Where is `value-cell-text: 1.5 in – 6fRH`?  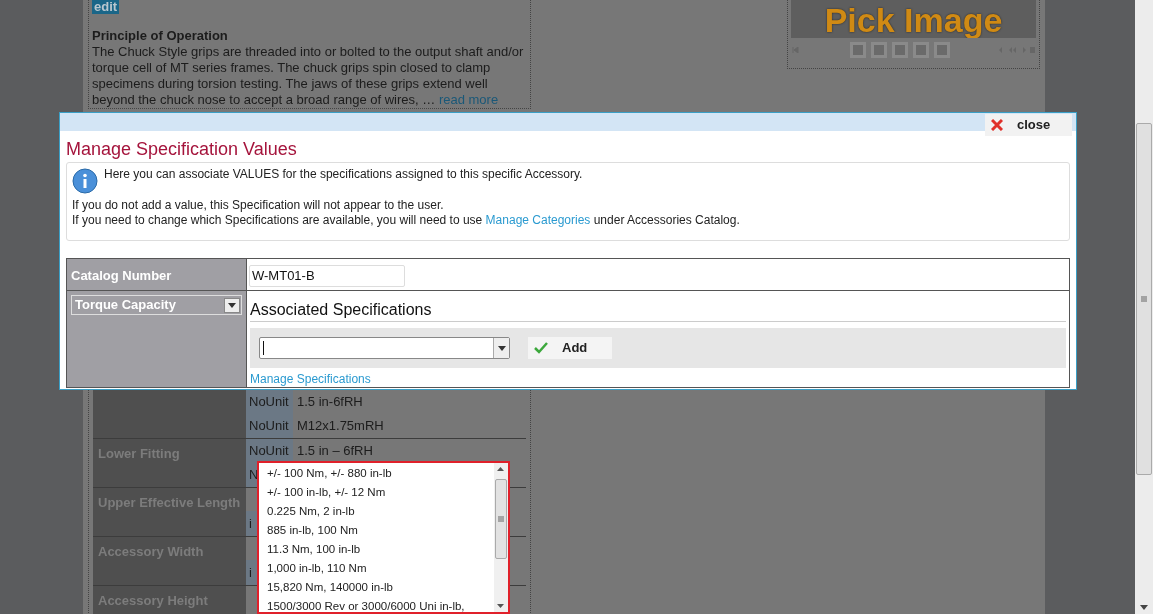
value-cell-text: 1.5 in – 6fRH is located at coordinates (335, 451).